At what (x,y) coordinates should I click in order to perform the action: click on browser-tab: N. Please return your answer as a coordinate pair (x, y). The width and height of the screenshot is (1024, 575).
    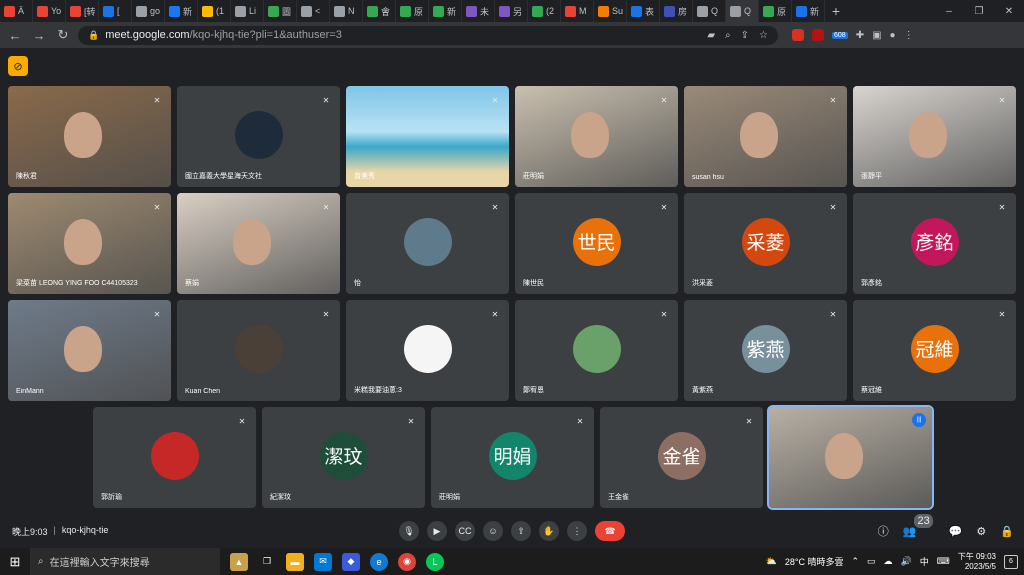
    Looking at the image, I should click on (346, 11).